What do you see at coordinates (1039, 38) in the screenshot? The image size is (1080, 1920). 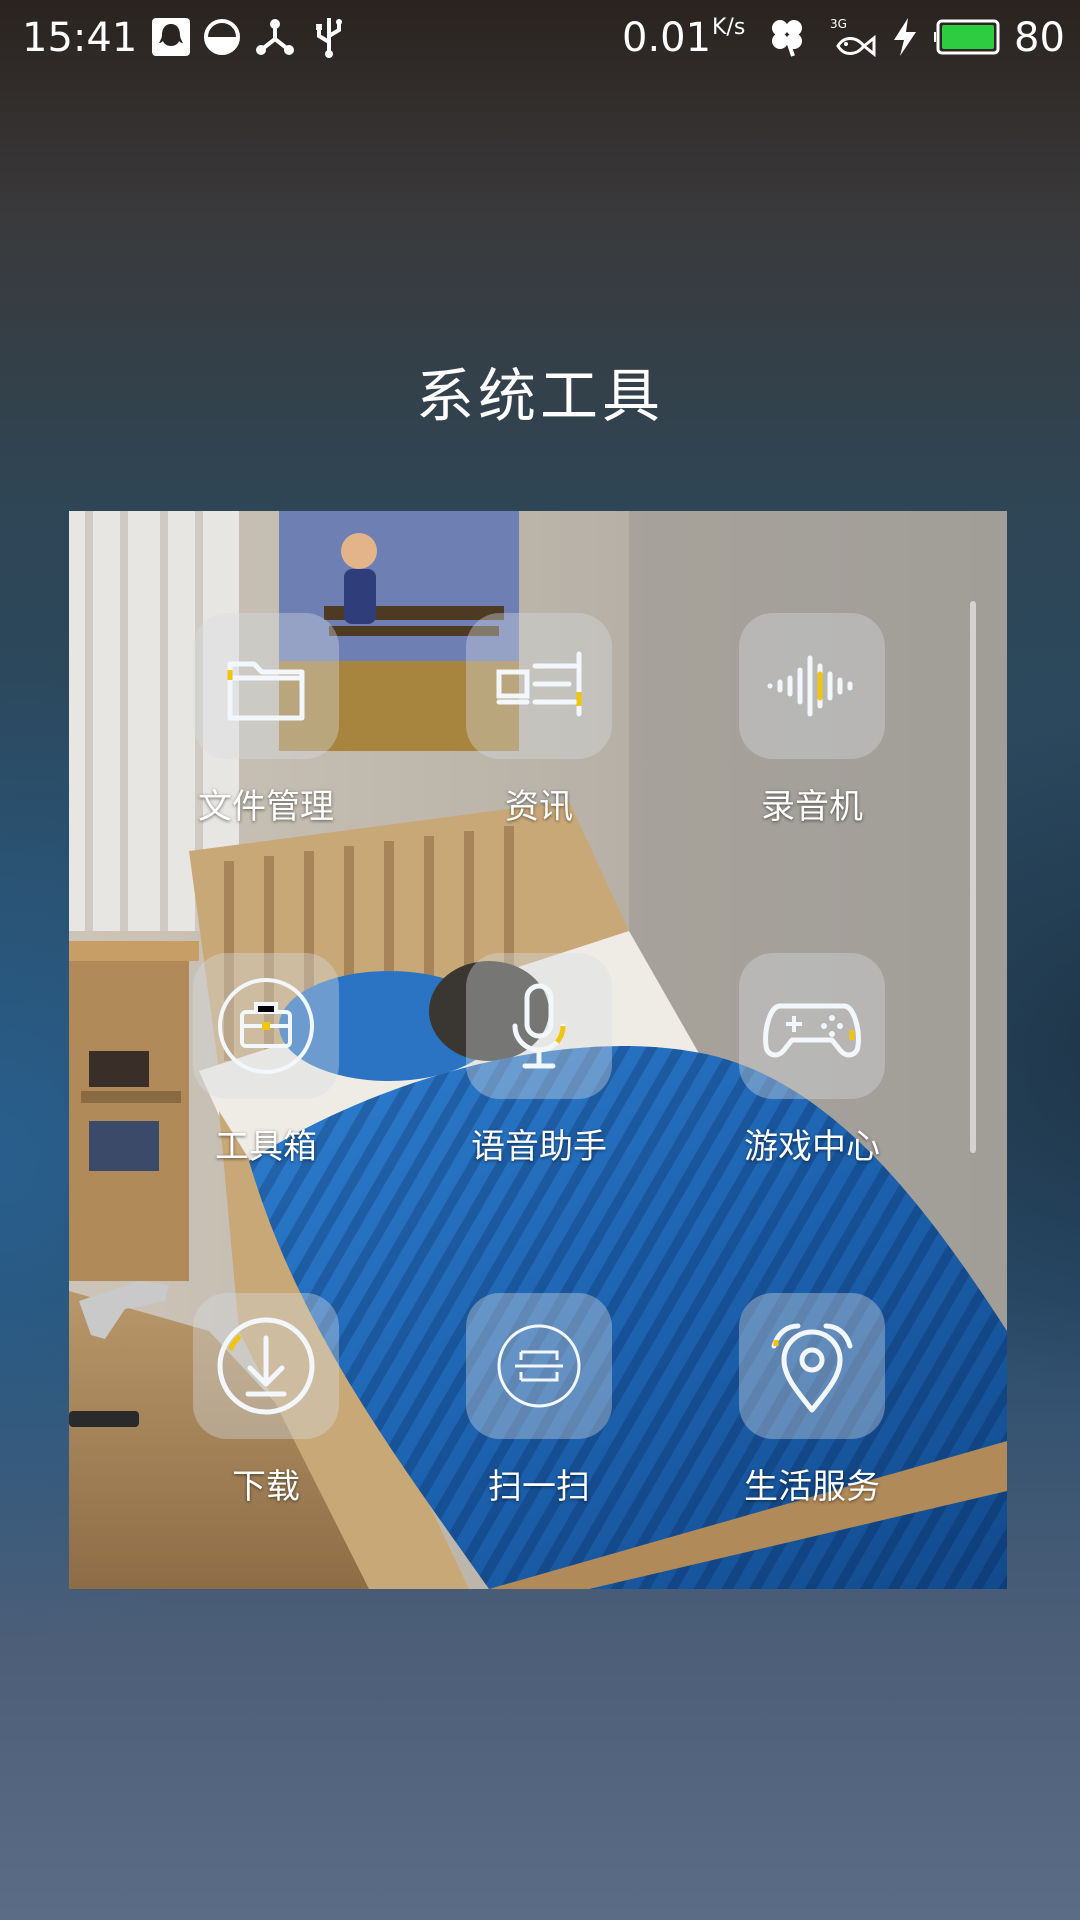 I see `battery-percent: 80` at bounding box center [1039, 38].